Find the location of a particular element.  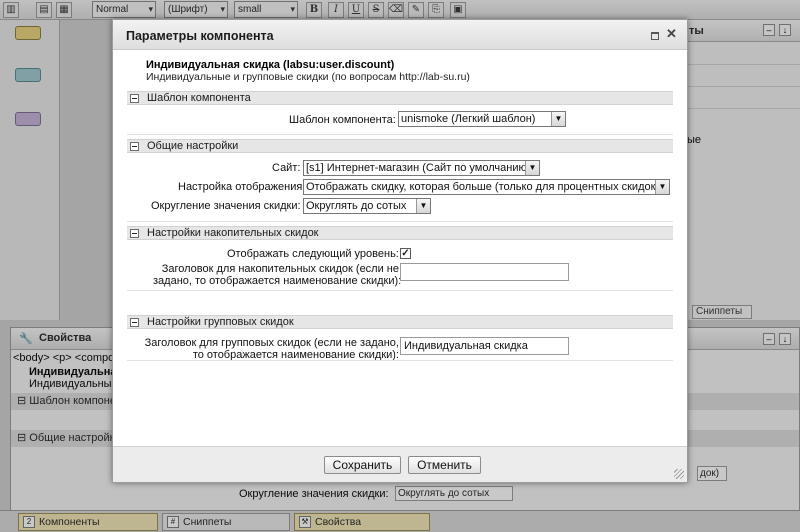

section-title: Общие настройки is located at coordinates (193, 146).